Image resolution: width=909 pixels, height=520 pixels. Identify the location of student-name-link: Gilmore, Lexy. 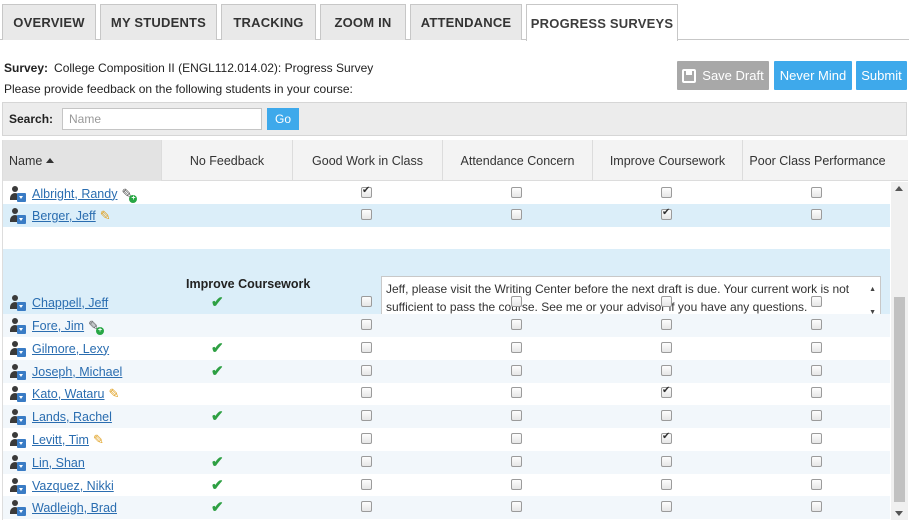
(70, 349).